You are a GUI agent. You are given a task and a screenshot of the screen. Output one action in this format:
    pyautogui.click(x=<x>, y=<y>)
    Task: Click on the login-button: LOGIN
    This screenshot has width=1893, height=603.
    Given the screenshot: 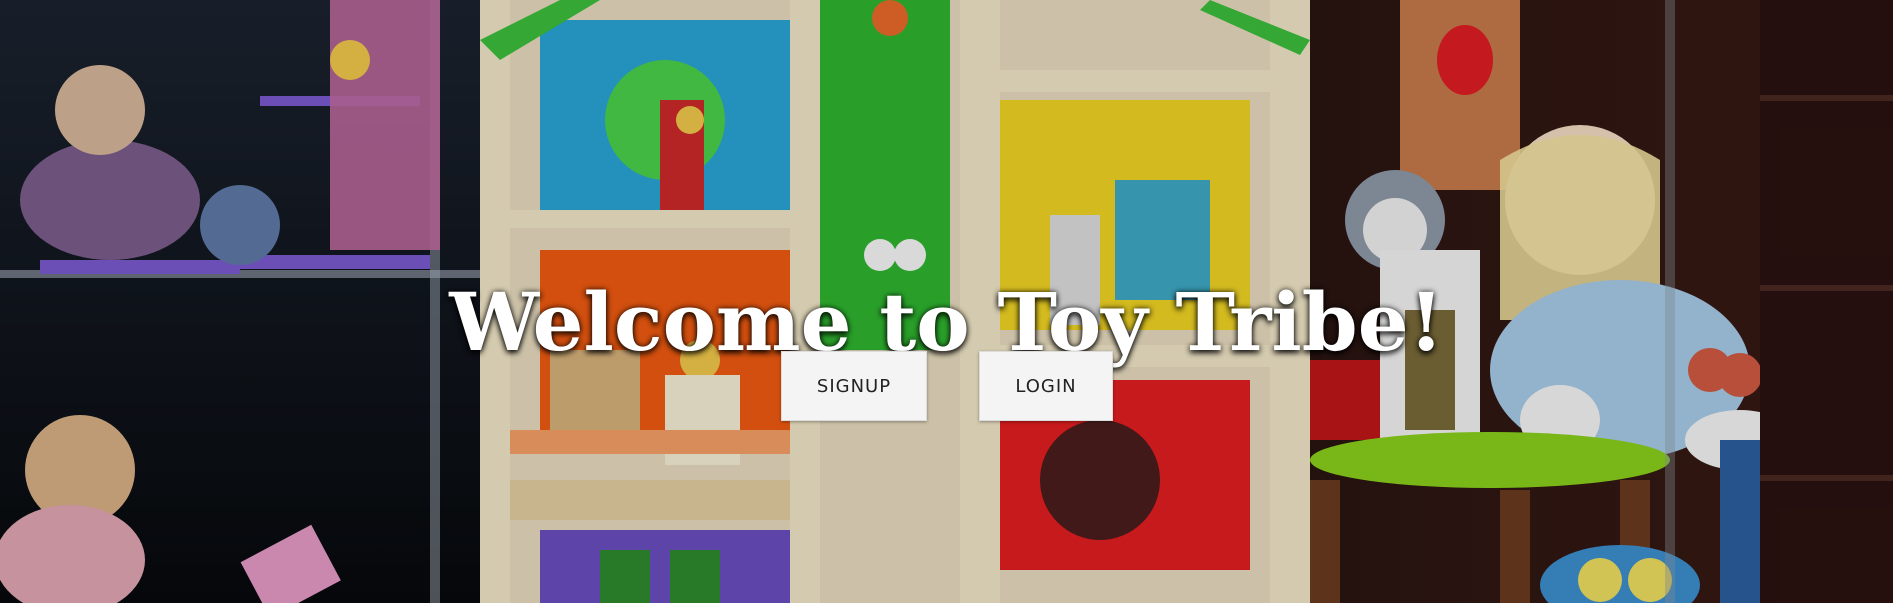 What is the action you would take?
    pyautogui.click(x=1046, y=386)
    